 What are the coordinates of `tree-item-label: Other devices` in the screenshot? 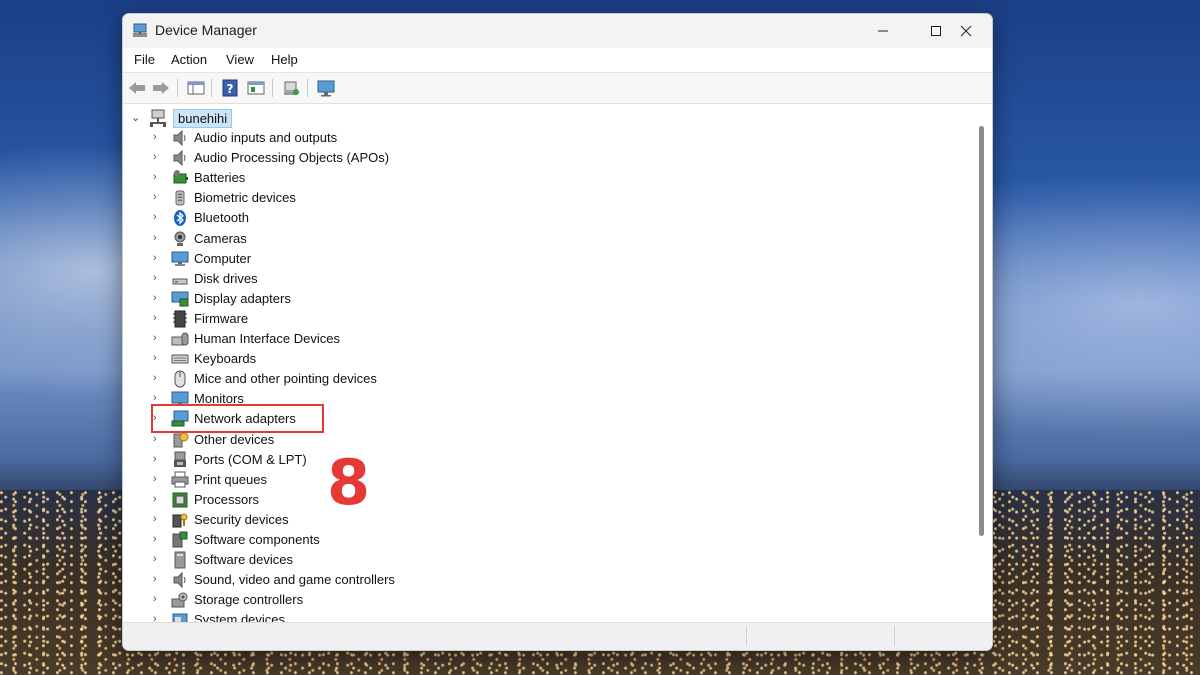 It's located at (234, 439).